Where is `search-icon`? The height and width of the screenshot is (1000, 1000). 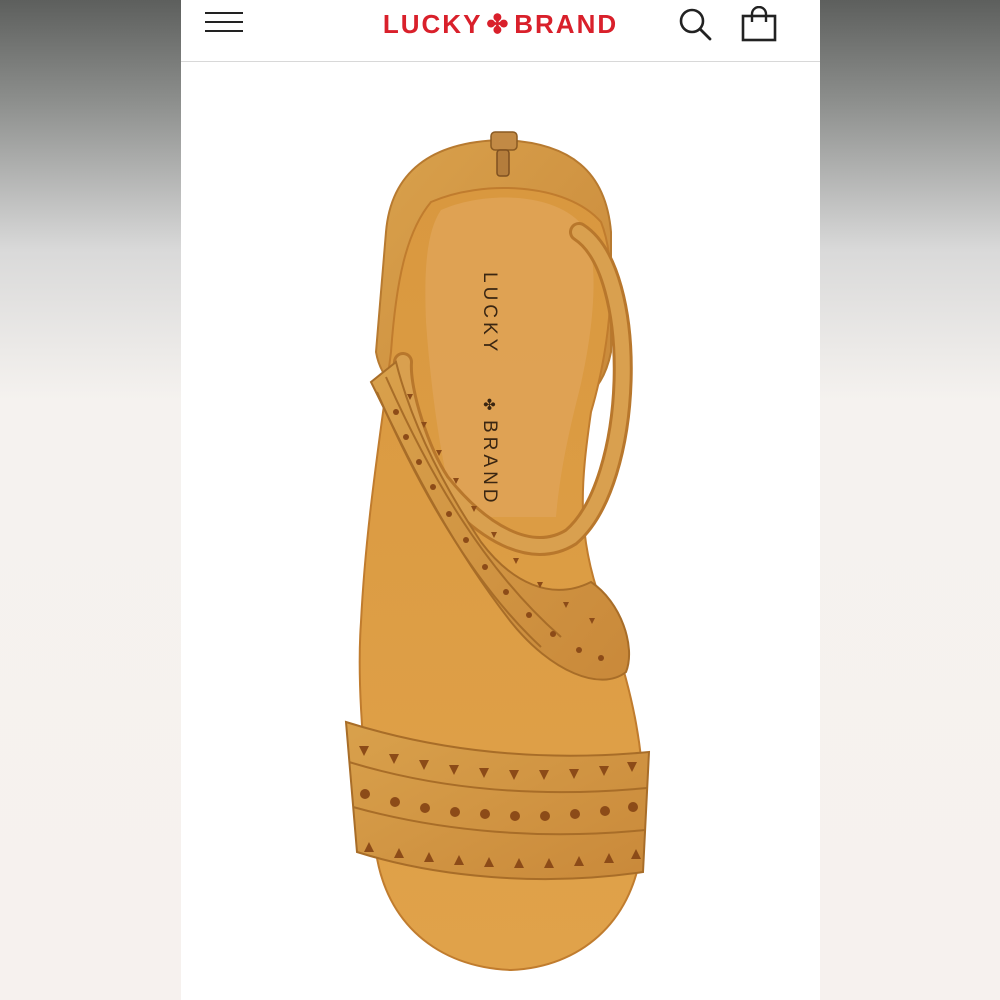 search-icon is located at coordinates (695, 24).